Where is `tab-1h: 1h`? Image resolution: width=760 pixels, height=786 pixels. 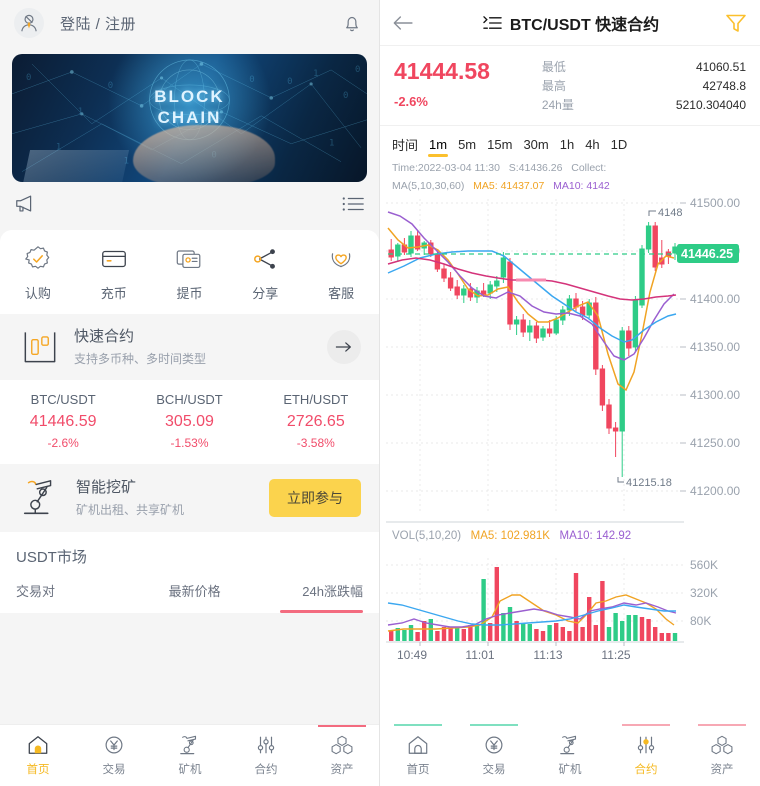
tab-1h: 1h is located at coordinates (567, 144).